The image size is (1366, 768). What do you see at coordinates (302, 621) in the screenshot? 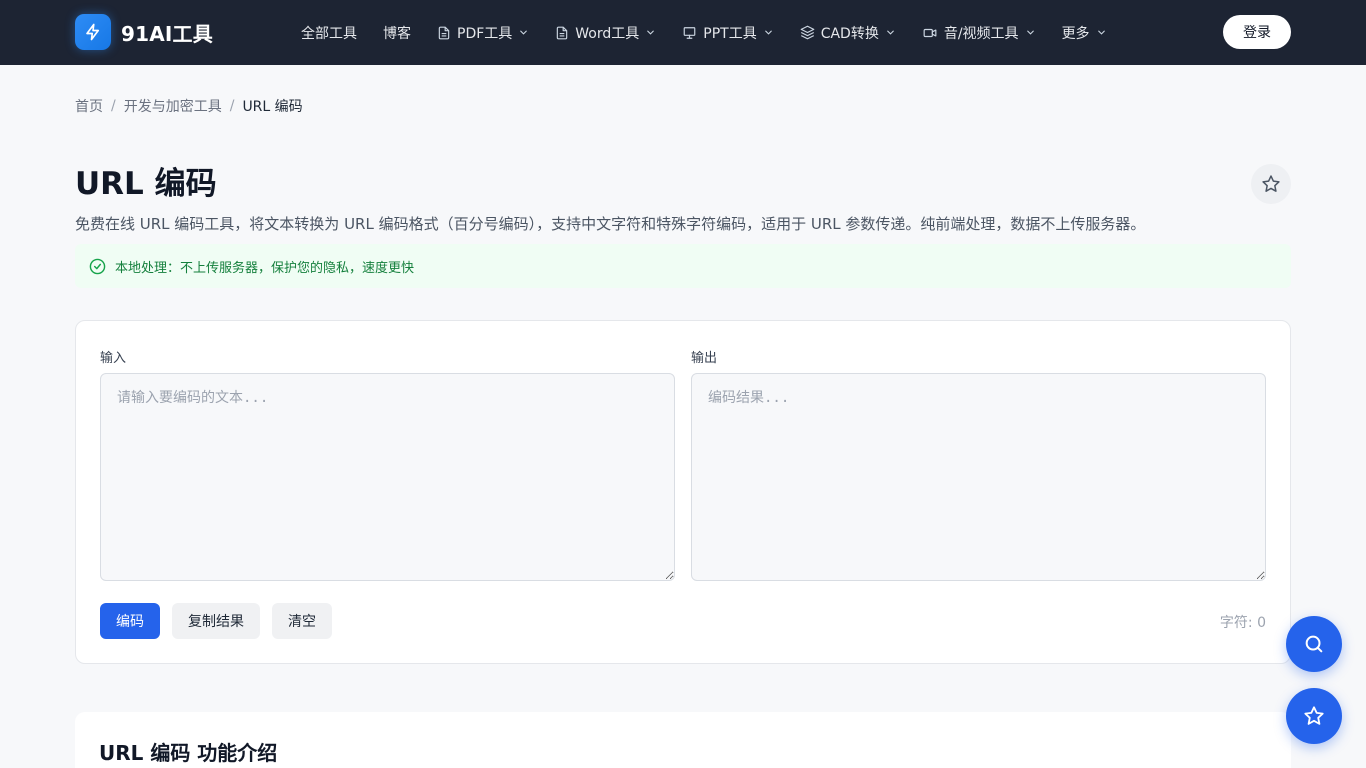
I see `clear-button: 清空` at bounding box center [302, 621].